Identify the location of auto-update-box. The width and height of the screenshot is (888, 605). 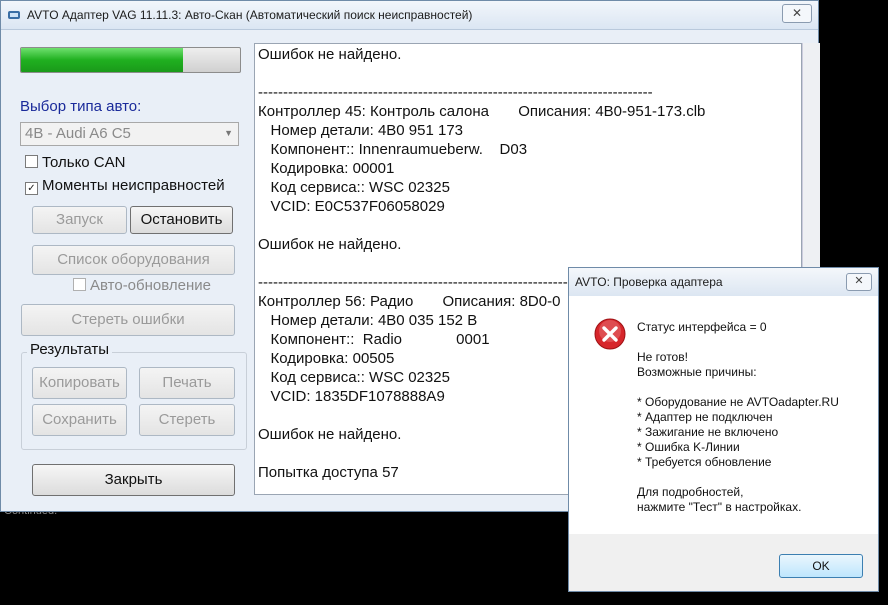
(79, 284).